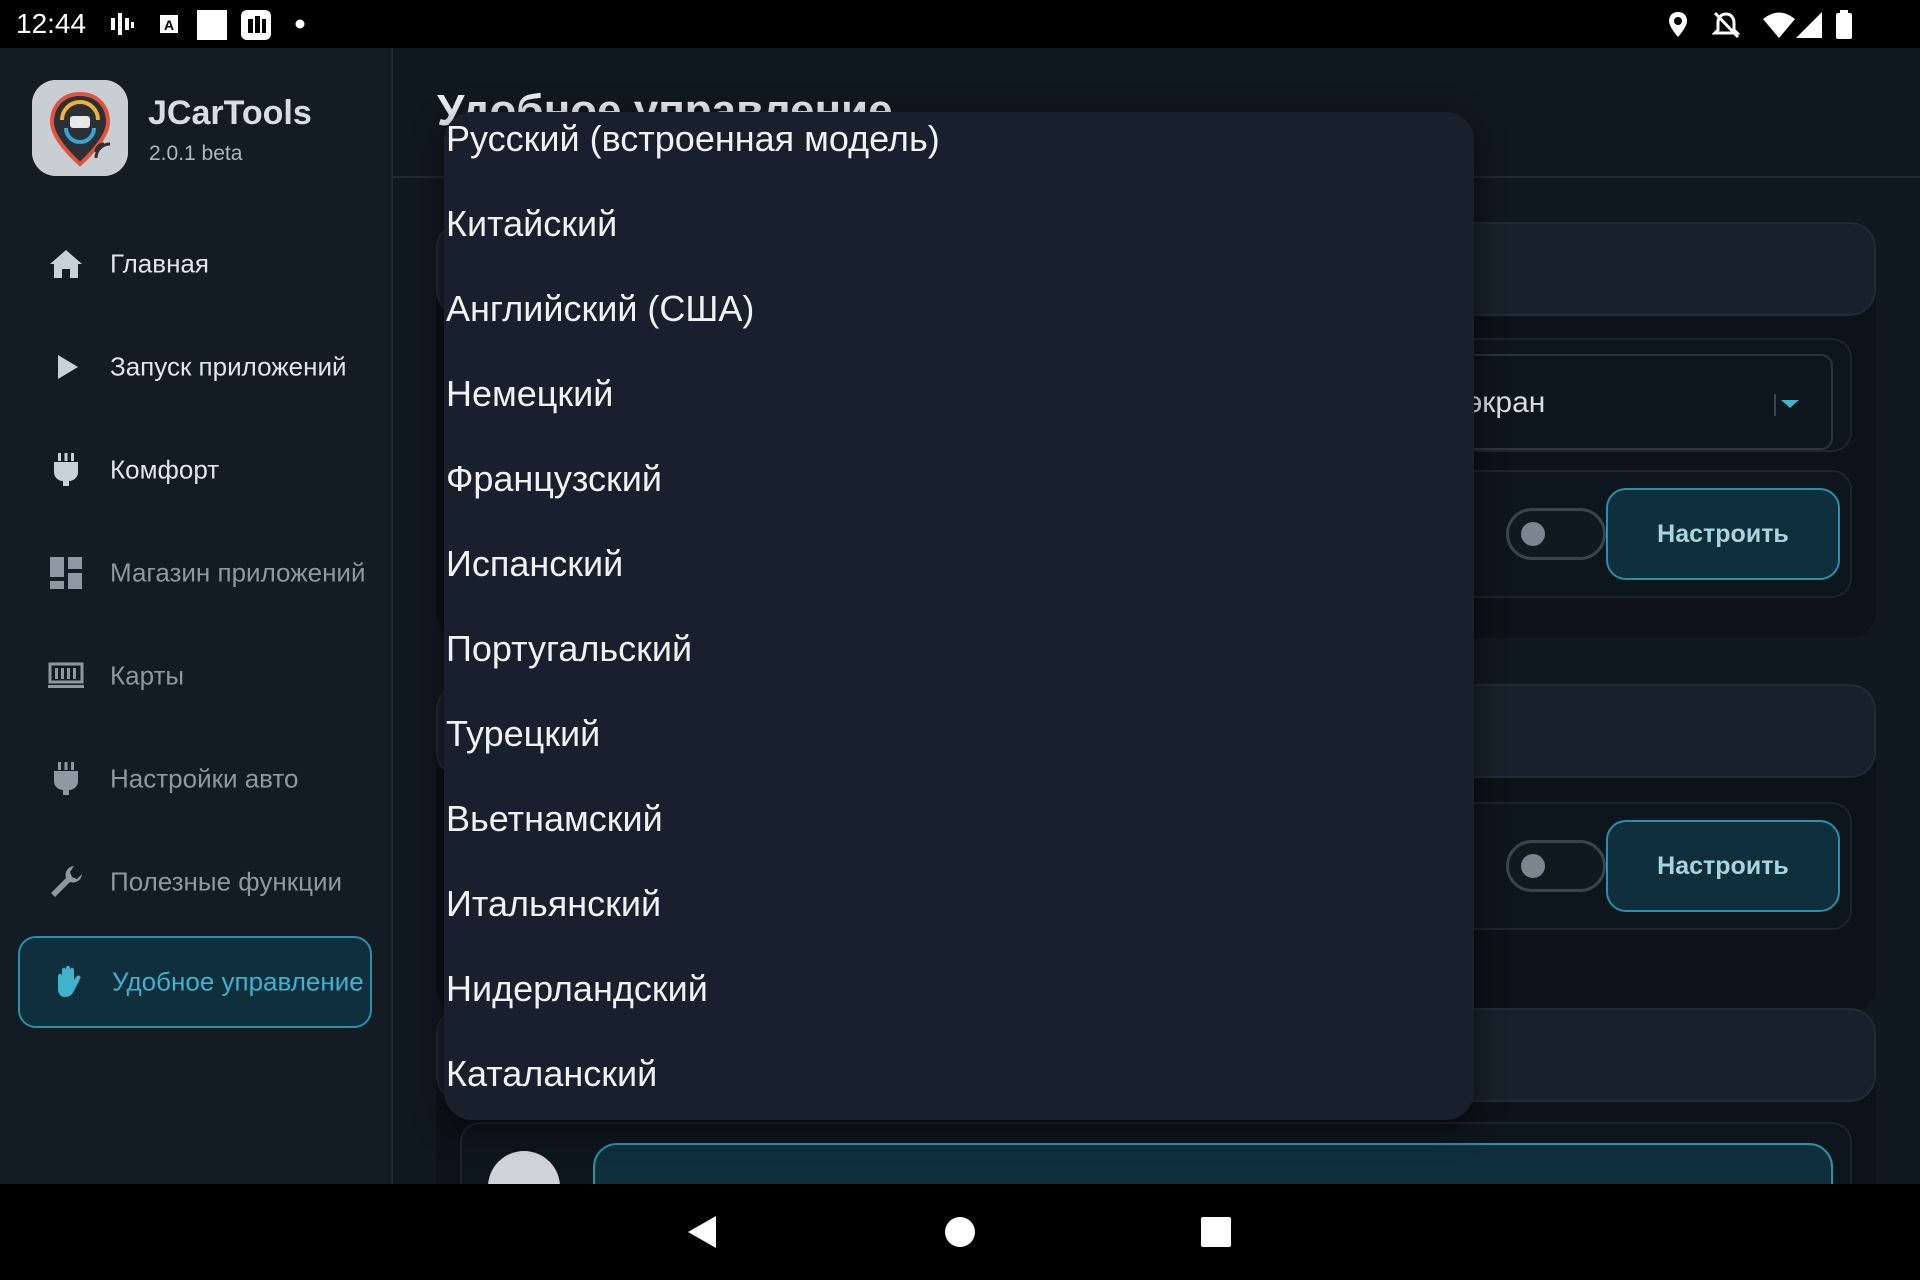 This screenshot has width=1920, height=1280. What do you see at coordinates (946, 988) in the screenshot?
I see `dropdown-option: Нидерландский` at bounding box center [946, 988].